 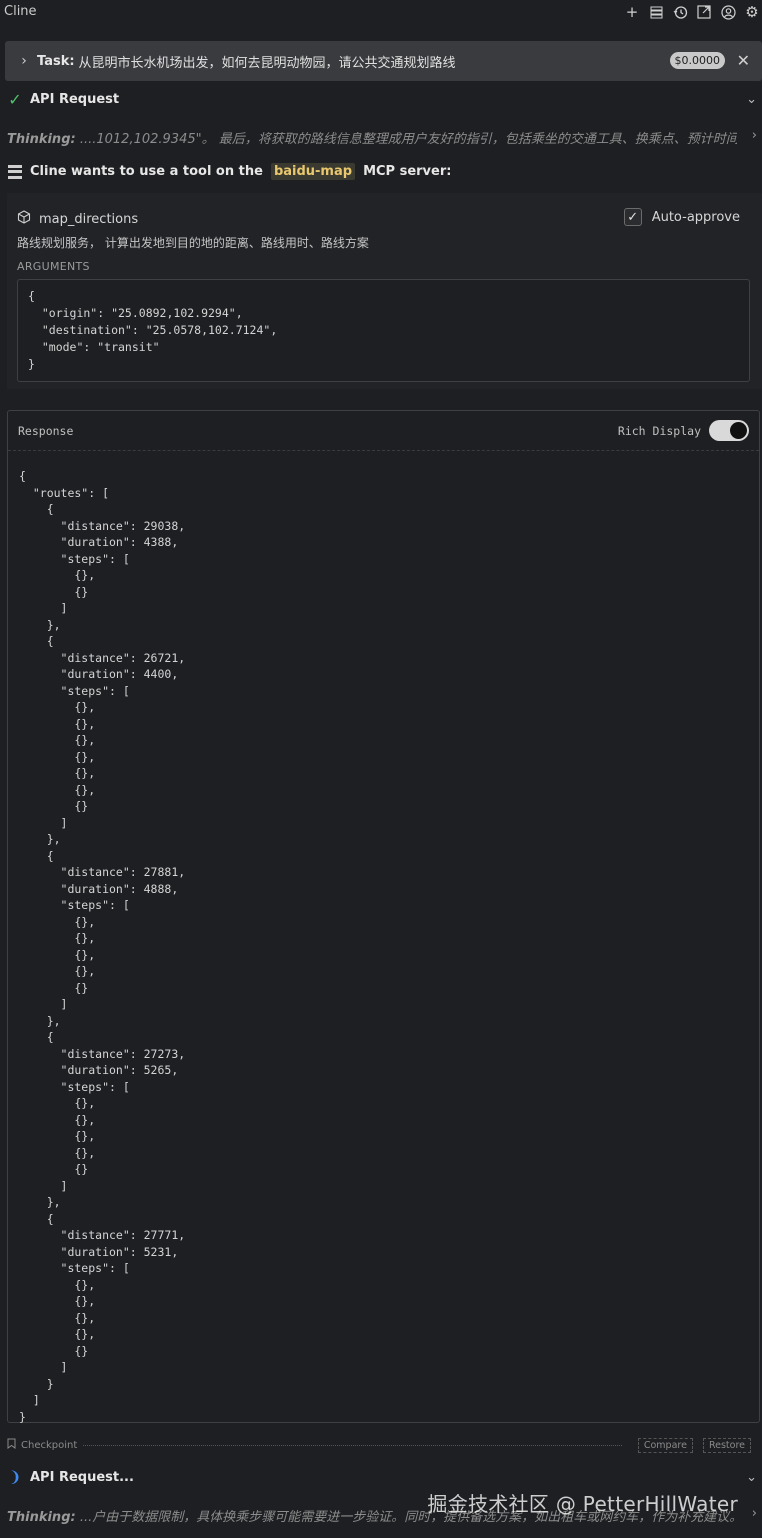 What do you see at coordinates (193, 243) in the screenshot?
I see `tool-description: 路线规划服务， 计算出发地到目的地的距离、路线用时、路线方案` at bounding box center [193, 243].